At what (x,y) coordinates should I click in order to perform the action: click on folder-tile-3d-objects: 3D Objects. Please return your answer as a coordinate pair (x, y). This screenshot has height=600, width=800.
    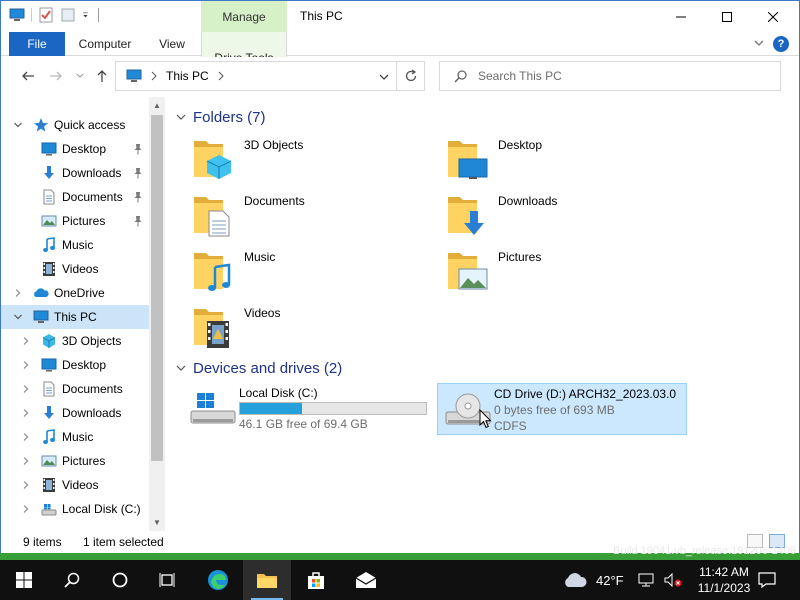
    Looking at the image, I should click on (296, 163).